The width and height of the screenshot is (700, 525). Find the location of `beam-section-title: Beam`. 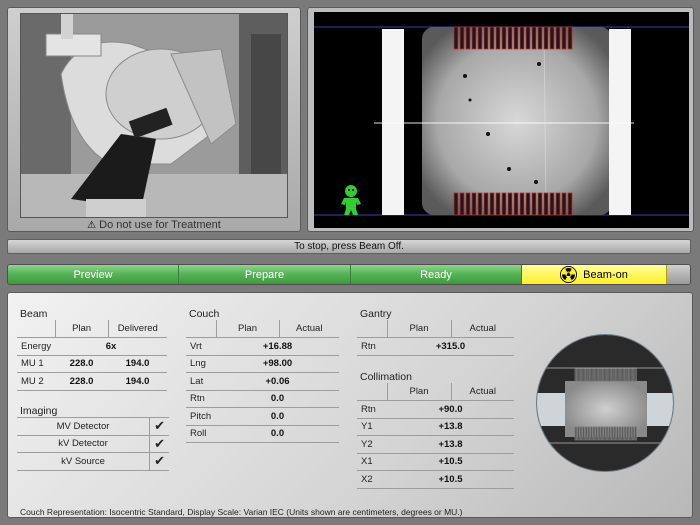

beam-section-title: Beam is located at coordinates (34, 314).